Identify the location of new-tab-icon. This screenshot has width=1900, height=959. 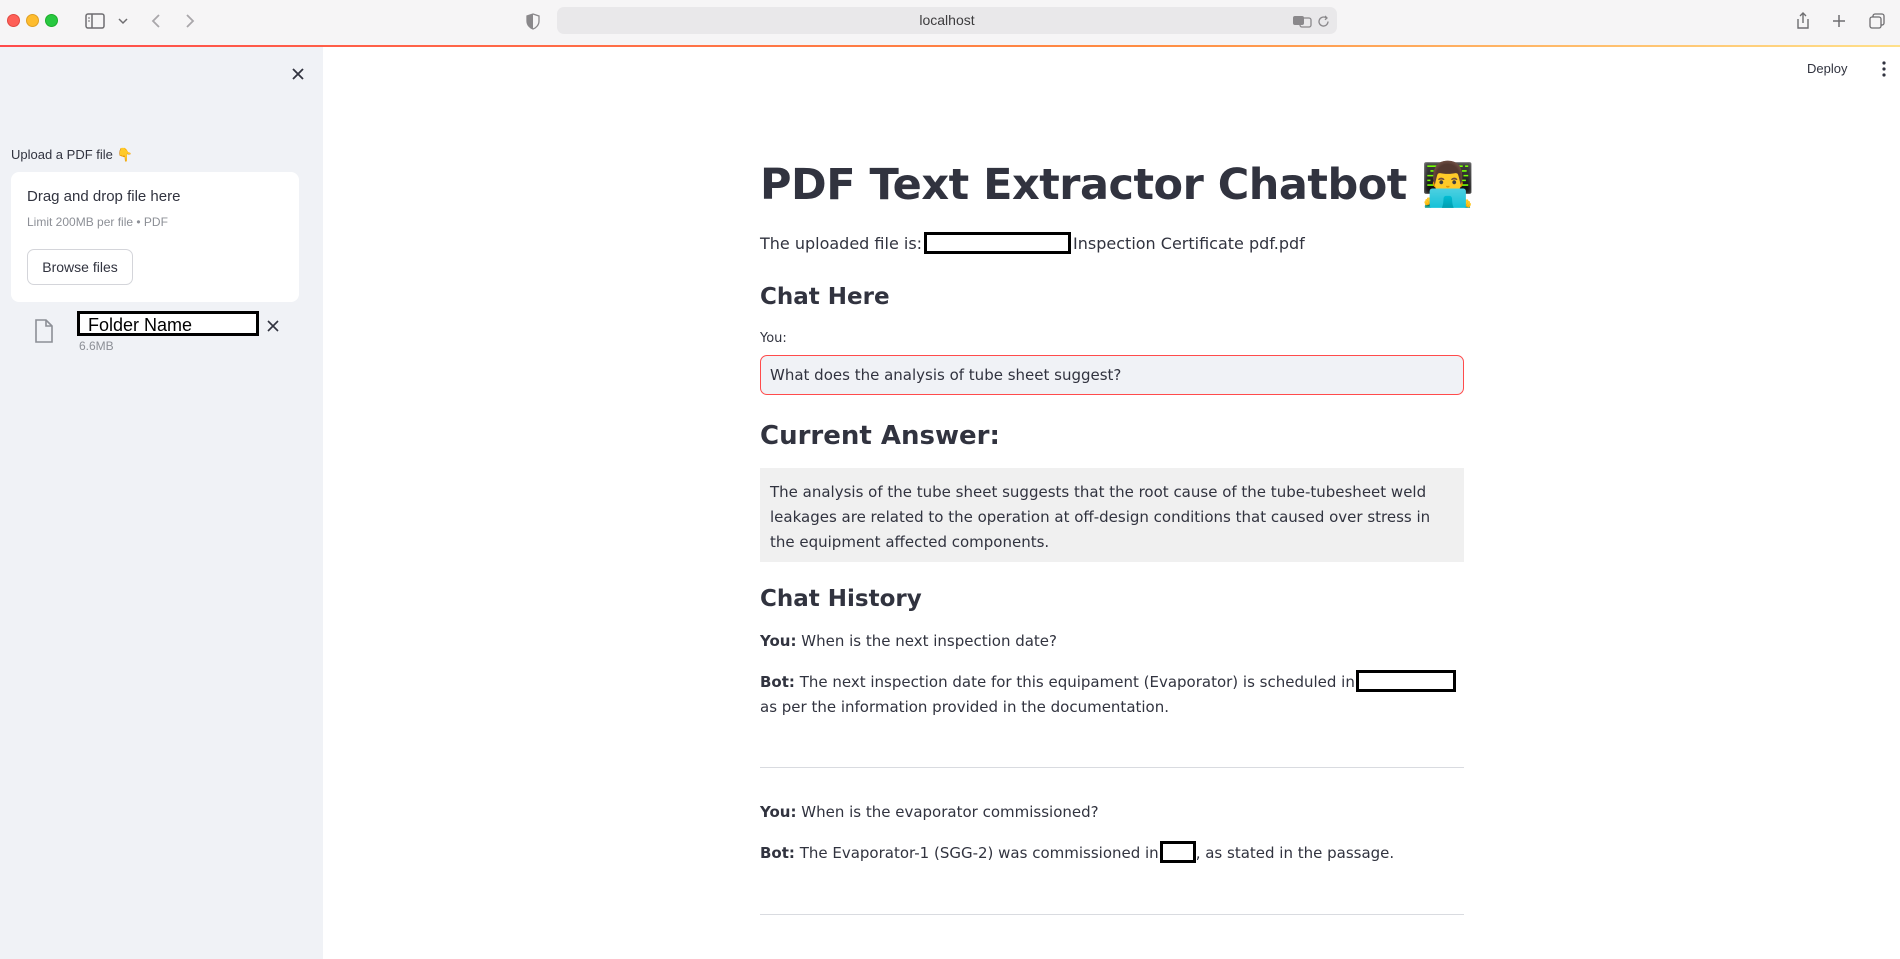
(1839, 21).